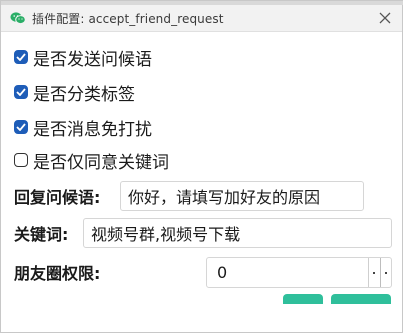  What do you see at coordinates (84, 94) in the screenshot?
I see `checkbox-label: 是否分类标签` at bounding box center [84, 94].